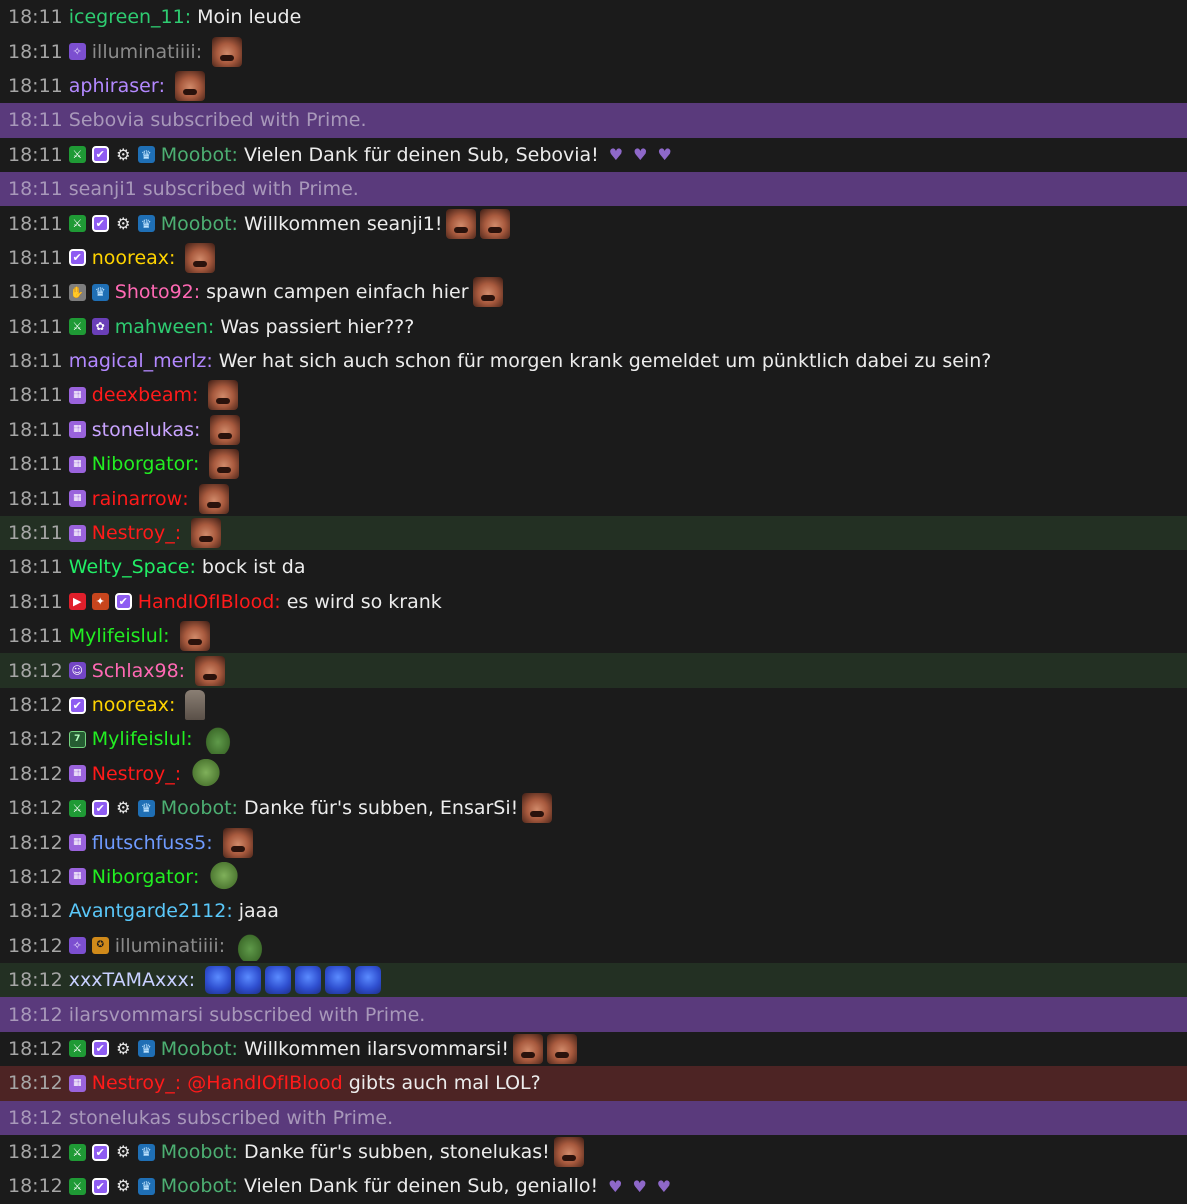 The height and width of the screenshot is (1204, 1187). What do you see at coordinates (114, 86) in the screenshot?
I see `username: aphiraser` at bounding box center [114, 86].